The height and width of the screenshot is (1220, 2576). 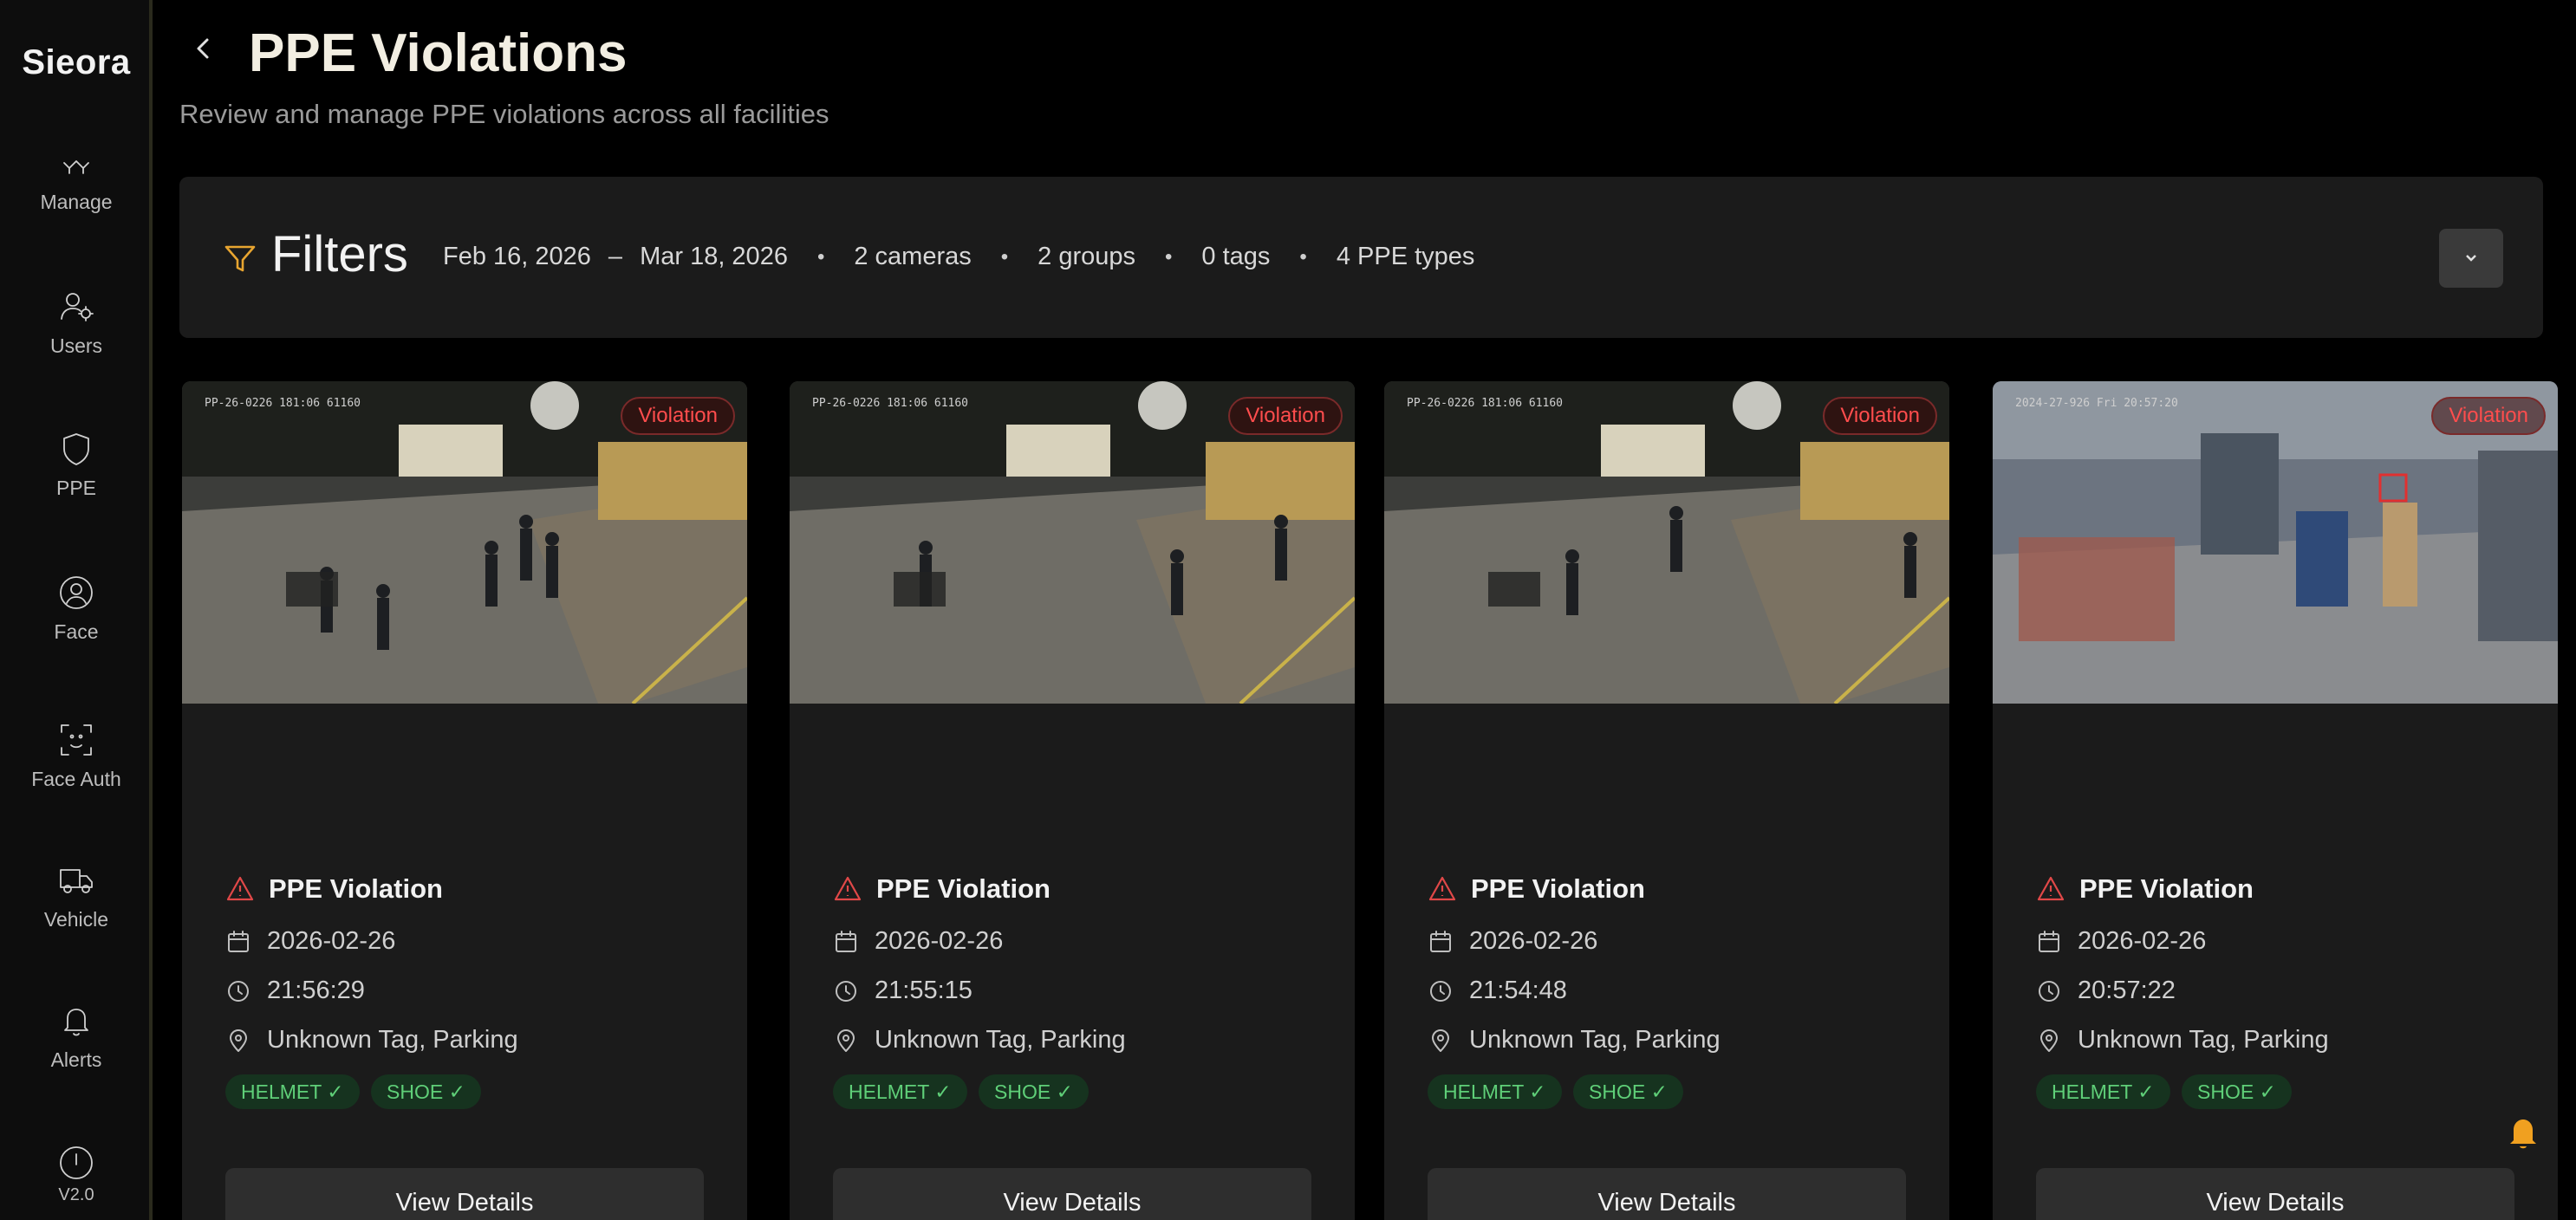 What do you see at coordinates (240, 258) in the screenshot?
I see `filter-icon` at bounding box center [240, 258].